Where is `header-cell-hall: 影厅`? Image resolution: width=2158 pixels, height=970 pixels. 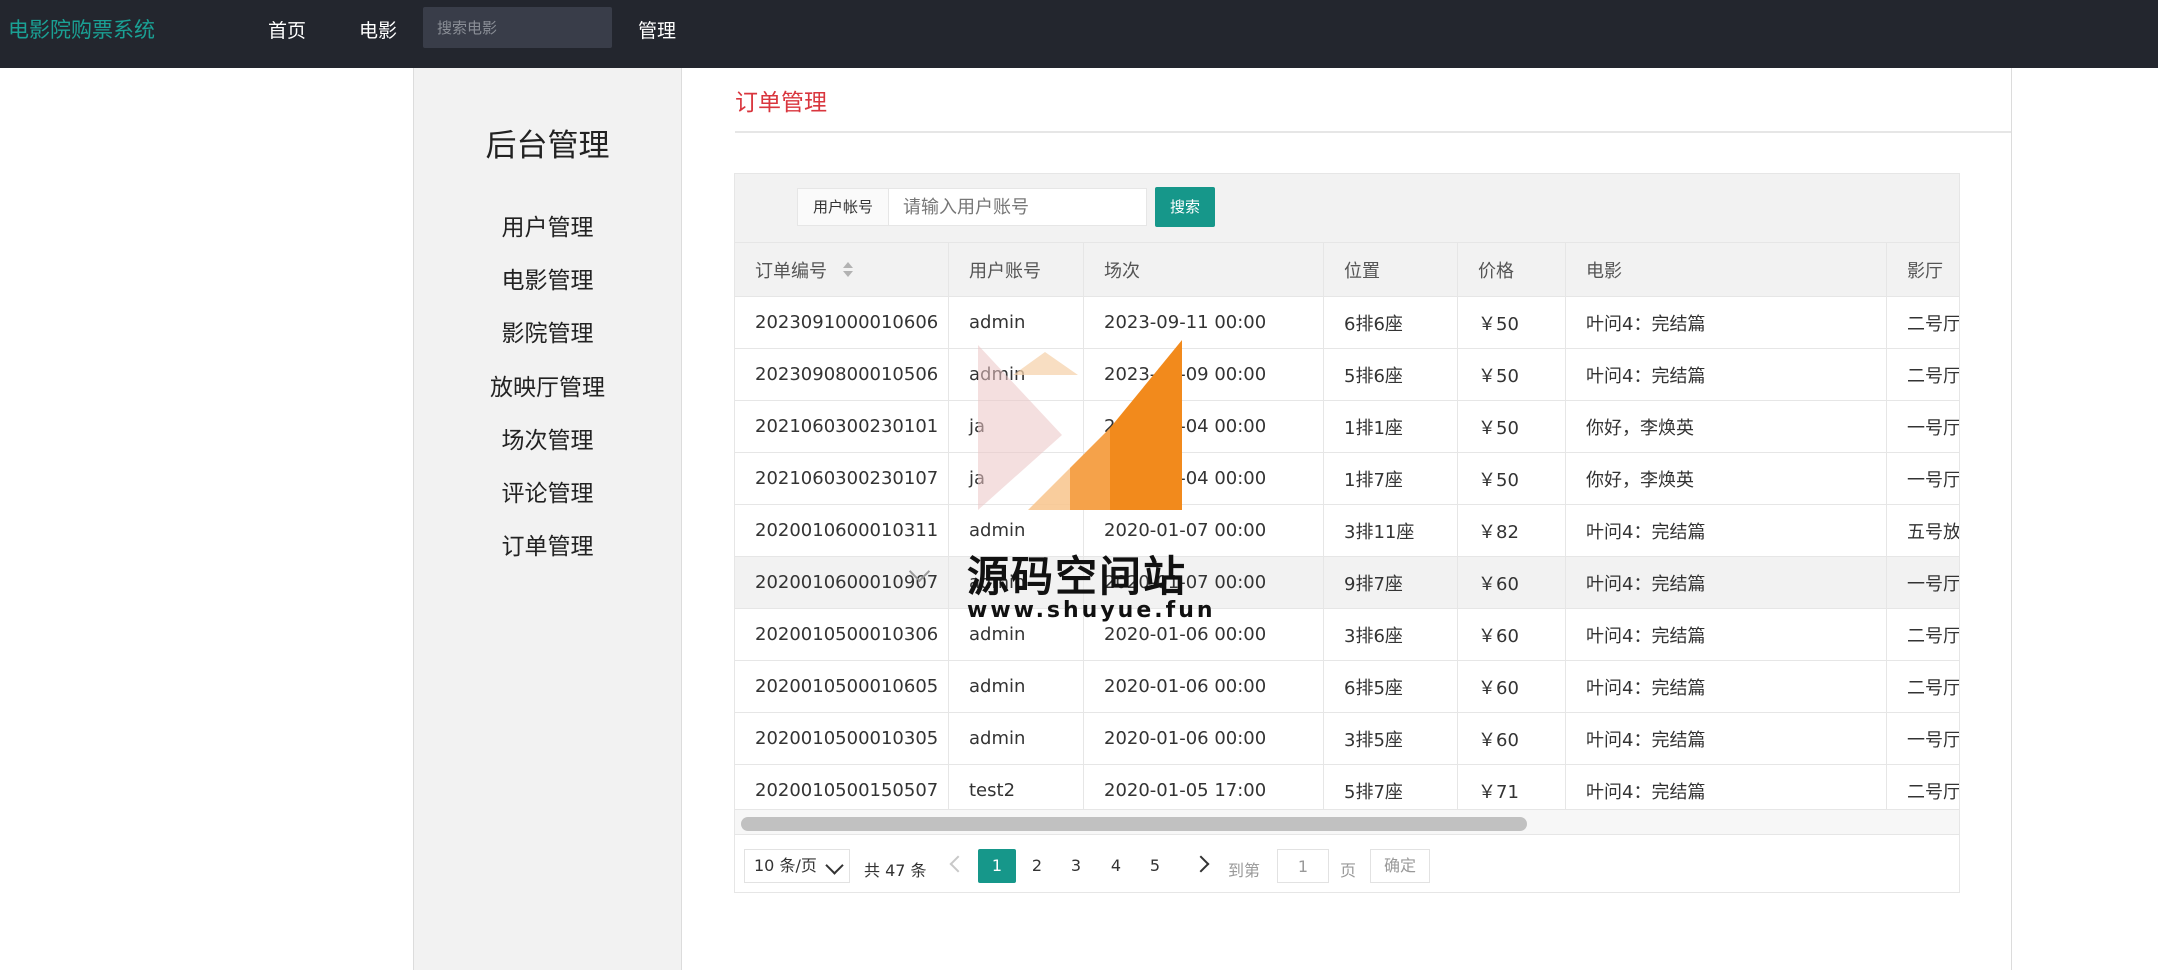 header-cell-hall: 影厅 is located at coordinates (1925, 271).